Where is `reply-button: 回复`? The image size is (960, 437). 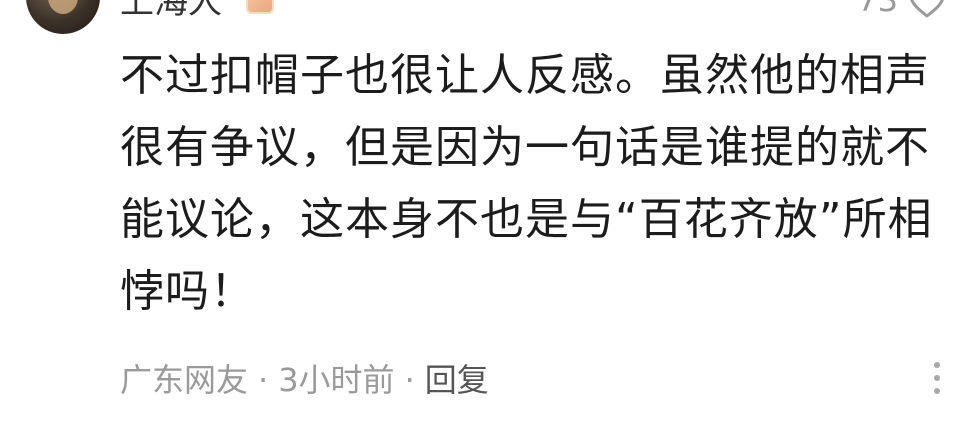 reply-button: 回复 is located at coordinates (457, 380).